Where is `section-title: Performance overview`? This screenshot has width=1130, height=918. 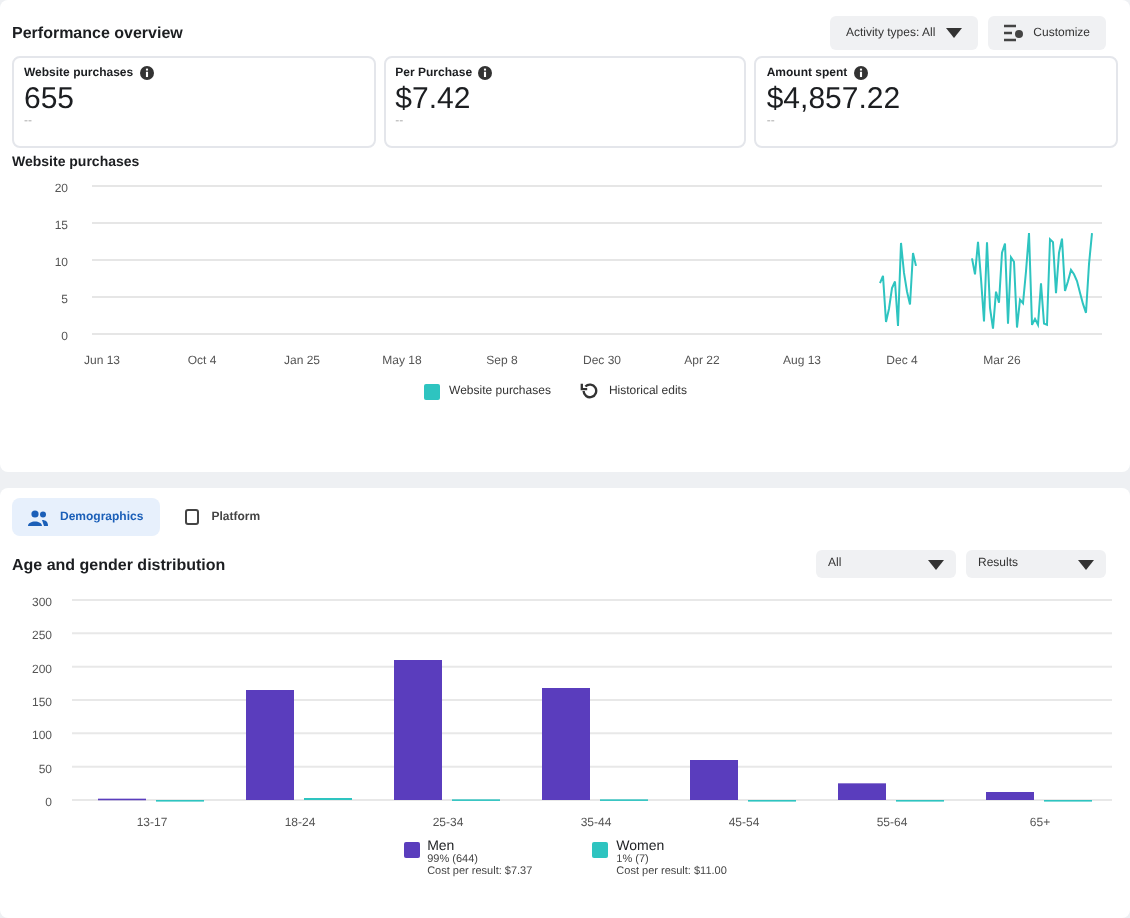
section-title: Performance overview is located at coordinates (97, 33).